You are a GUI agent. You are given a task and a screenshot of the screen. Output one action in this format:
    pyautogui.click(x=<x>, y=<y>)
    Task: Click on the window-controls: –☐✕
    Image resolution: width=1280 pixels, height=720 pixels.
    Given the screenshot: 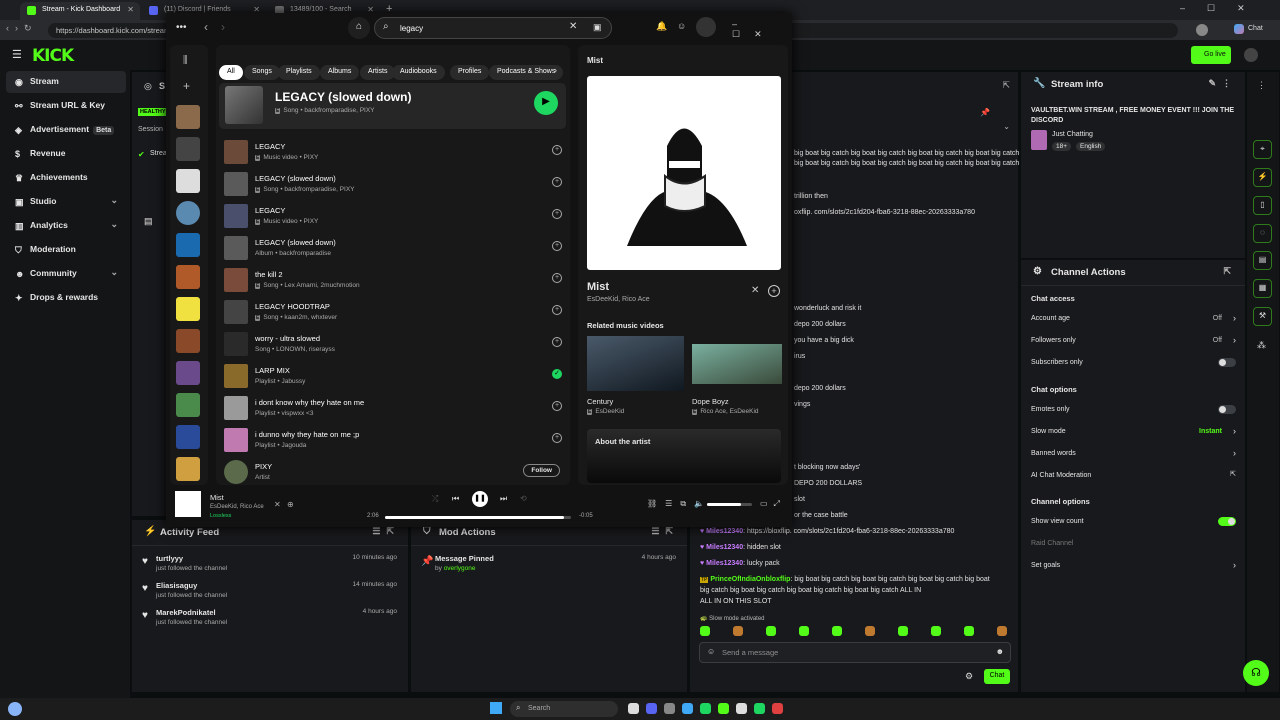 What is the action you would take?
    pyautogui.click(x=762, y=29)
    